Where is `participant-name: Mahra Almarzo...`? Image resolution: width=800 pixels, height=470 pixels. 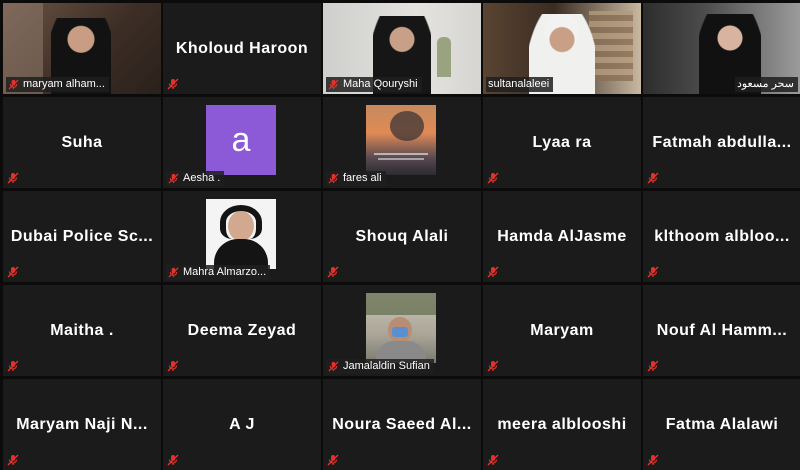 participant-name: Mahra Almarzo... is located at coordinates (225, 272).